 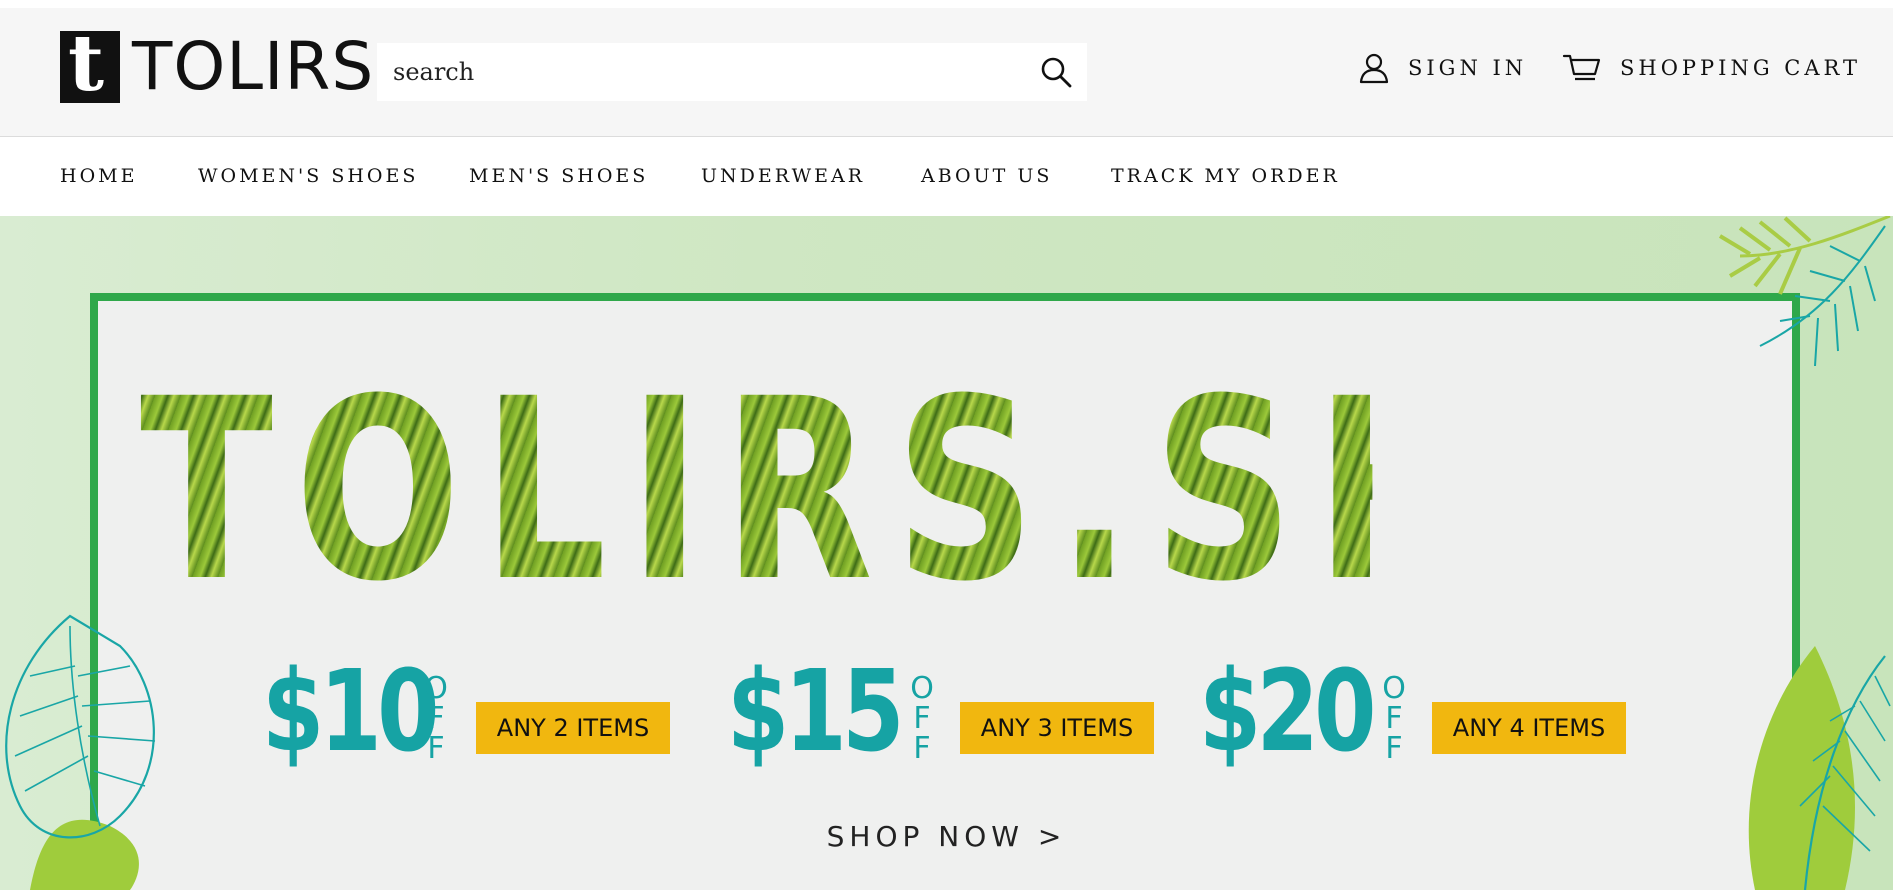 I want to click on offer-condition-tag: ANY 4 ITEMS, so click(x=1529, y=728).